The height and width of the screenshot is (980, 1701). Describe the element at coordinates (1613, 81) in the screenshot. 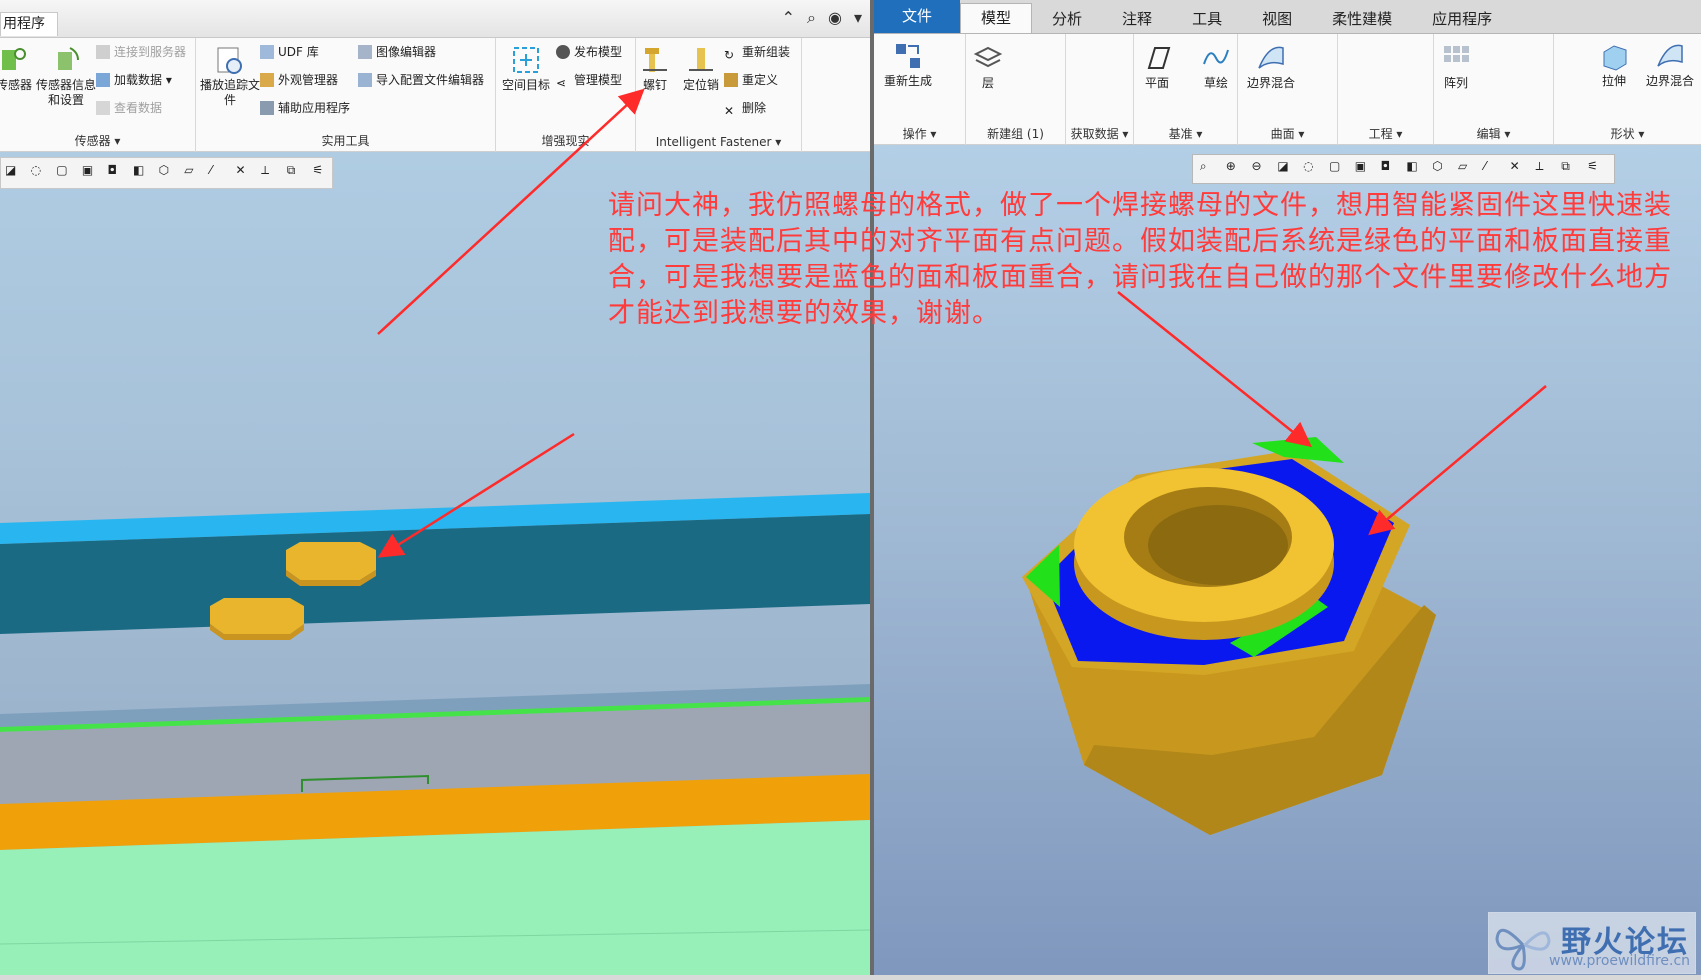

I see `extrude-label: 拉伸` at that location.